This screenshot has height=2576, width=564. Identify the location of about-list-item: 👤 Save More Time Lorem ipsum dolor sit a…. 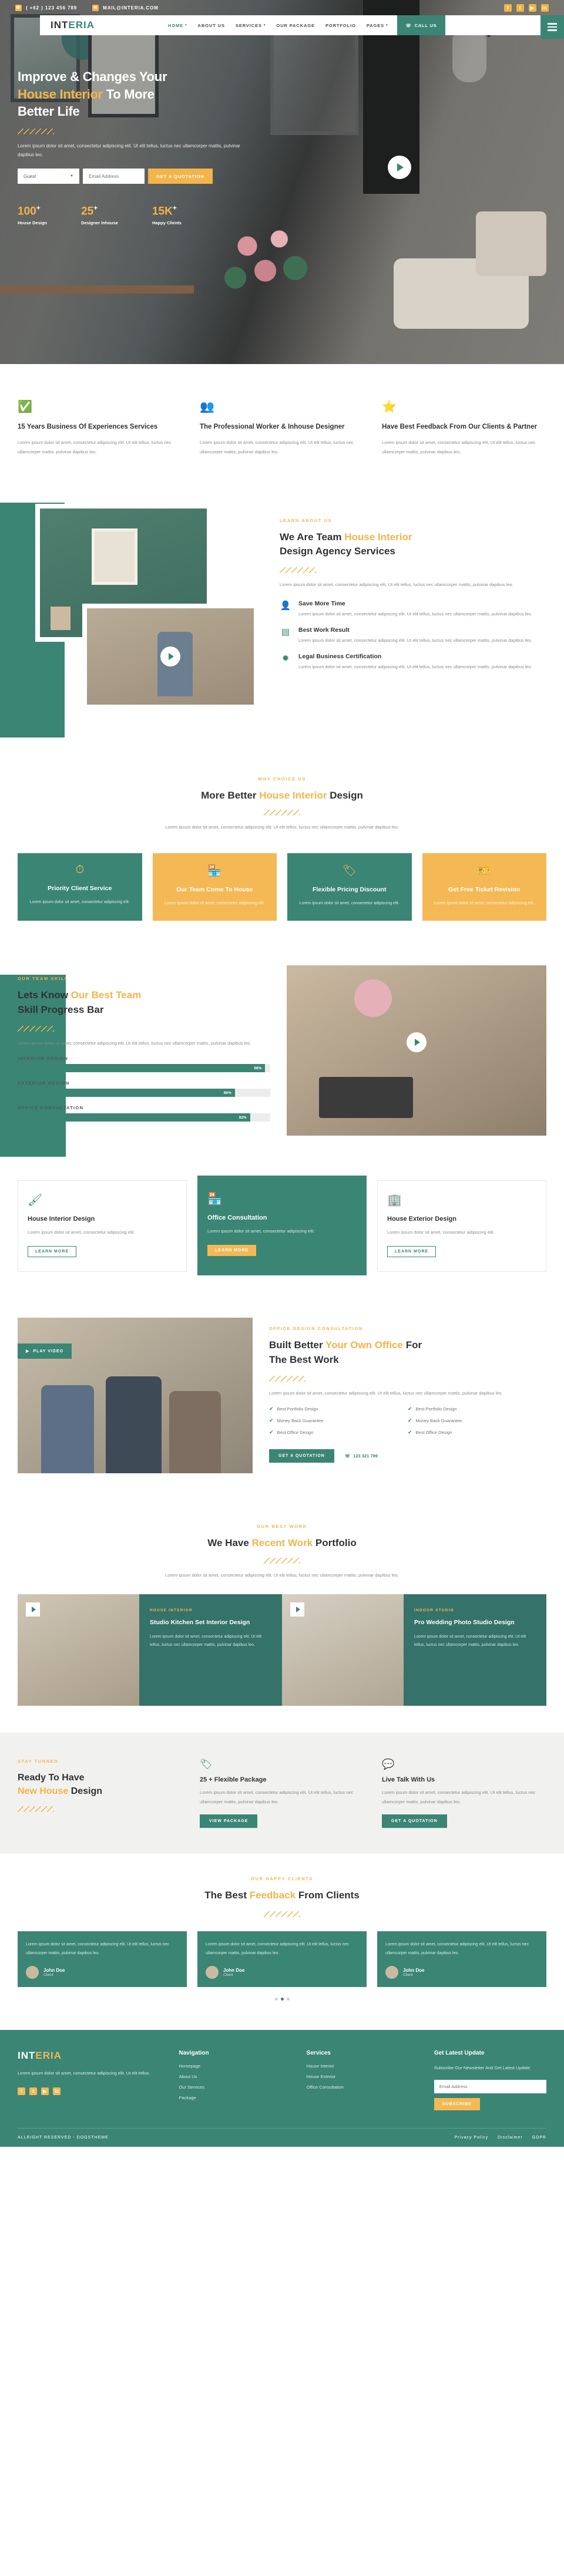
(413, 609).